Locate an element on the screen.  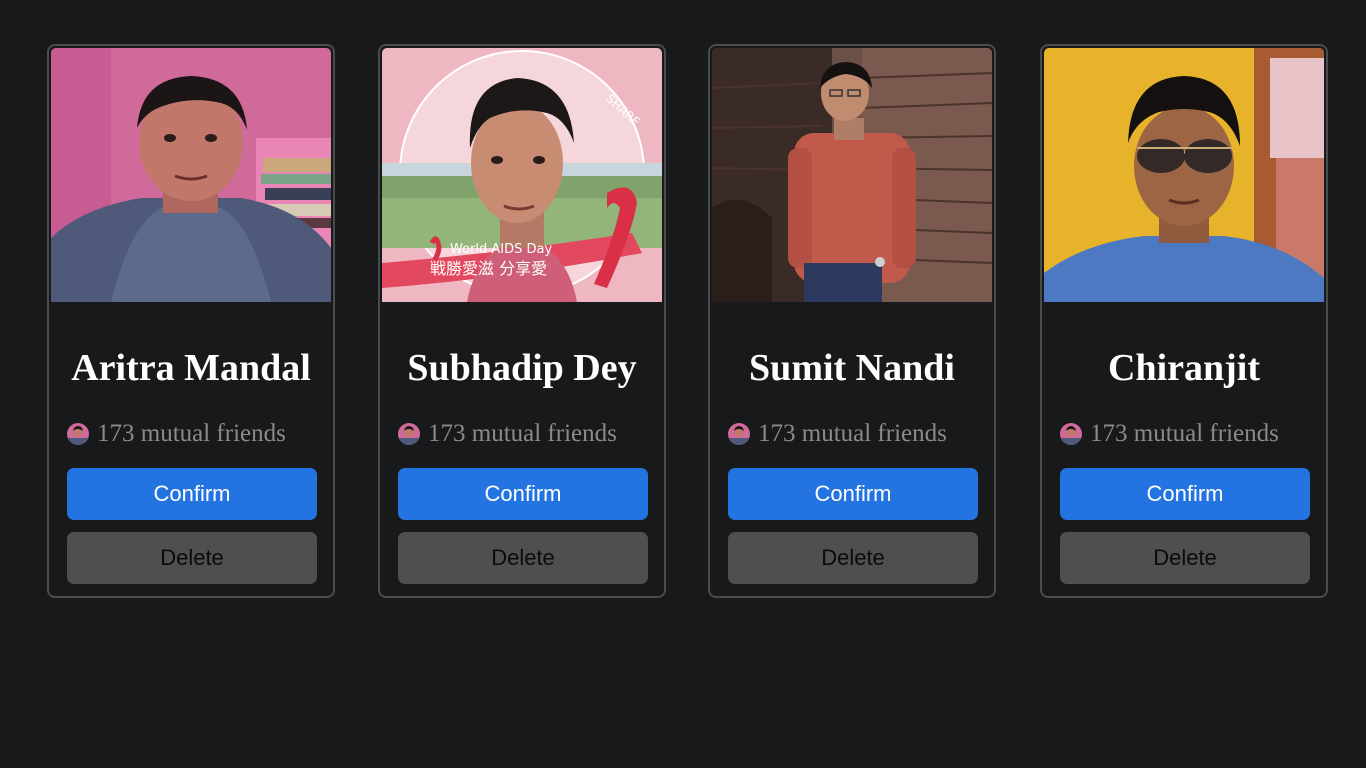
friend-name: Sumit Nandi is located at coordinates (852, 368).